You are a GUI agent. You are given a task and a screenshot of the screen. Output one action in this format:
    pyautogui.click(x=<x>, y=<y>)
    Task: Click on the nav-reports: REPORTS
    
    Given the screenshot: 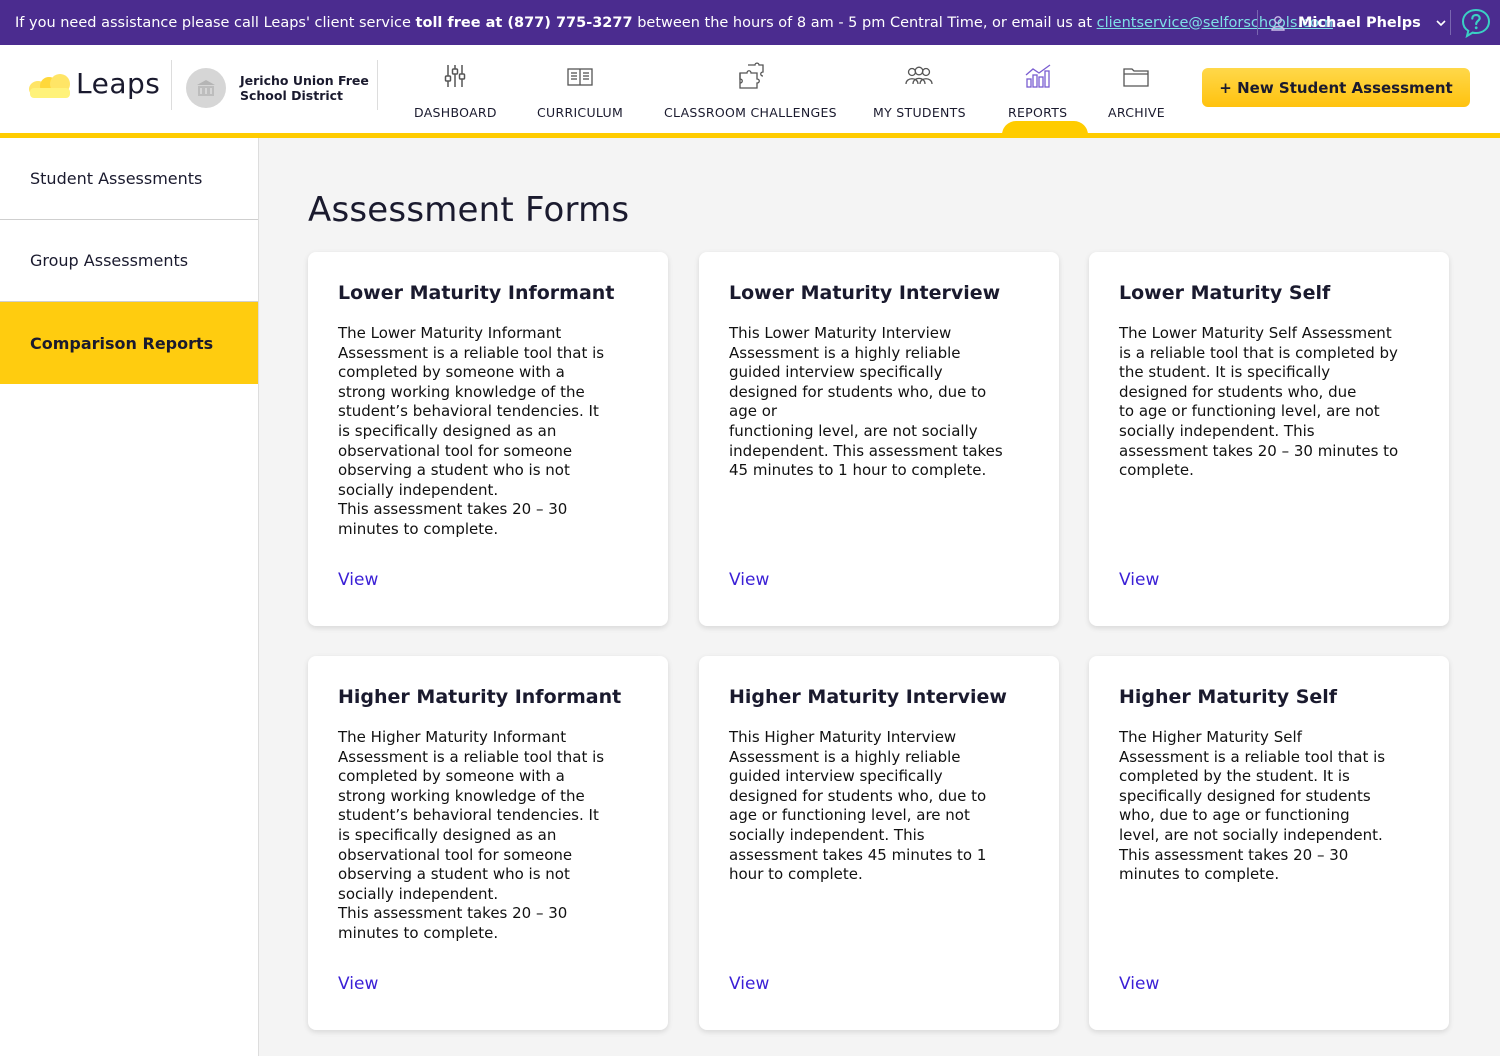 What is the action you would take?
    pyautogui.click(x=1037, y=89)
    